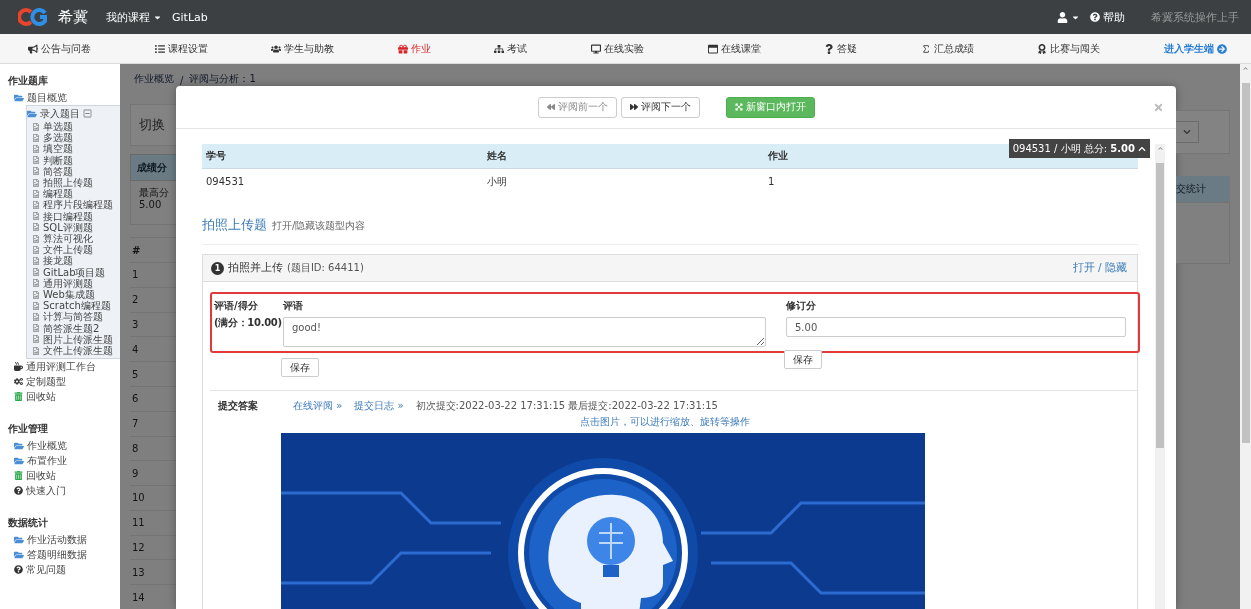 The height and width of the screenshot is (609, 1251). Describe the element at coordinates (73, 272) in the screenshot. I see `sidebar-item: GitLab项目题` at that location.